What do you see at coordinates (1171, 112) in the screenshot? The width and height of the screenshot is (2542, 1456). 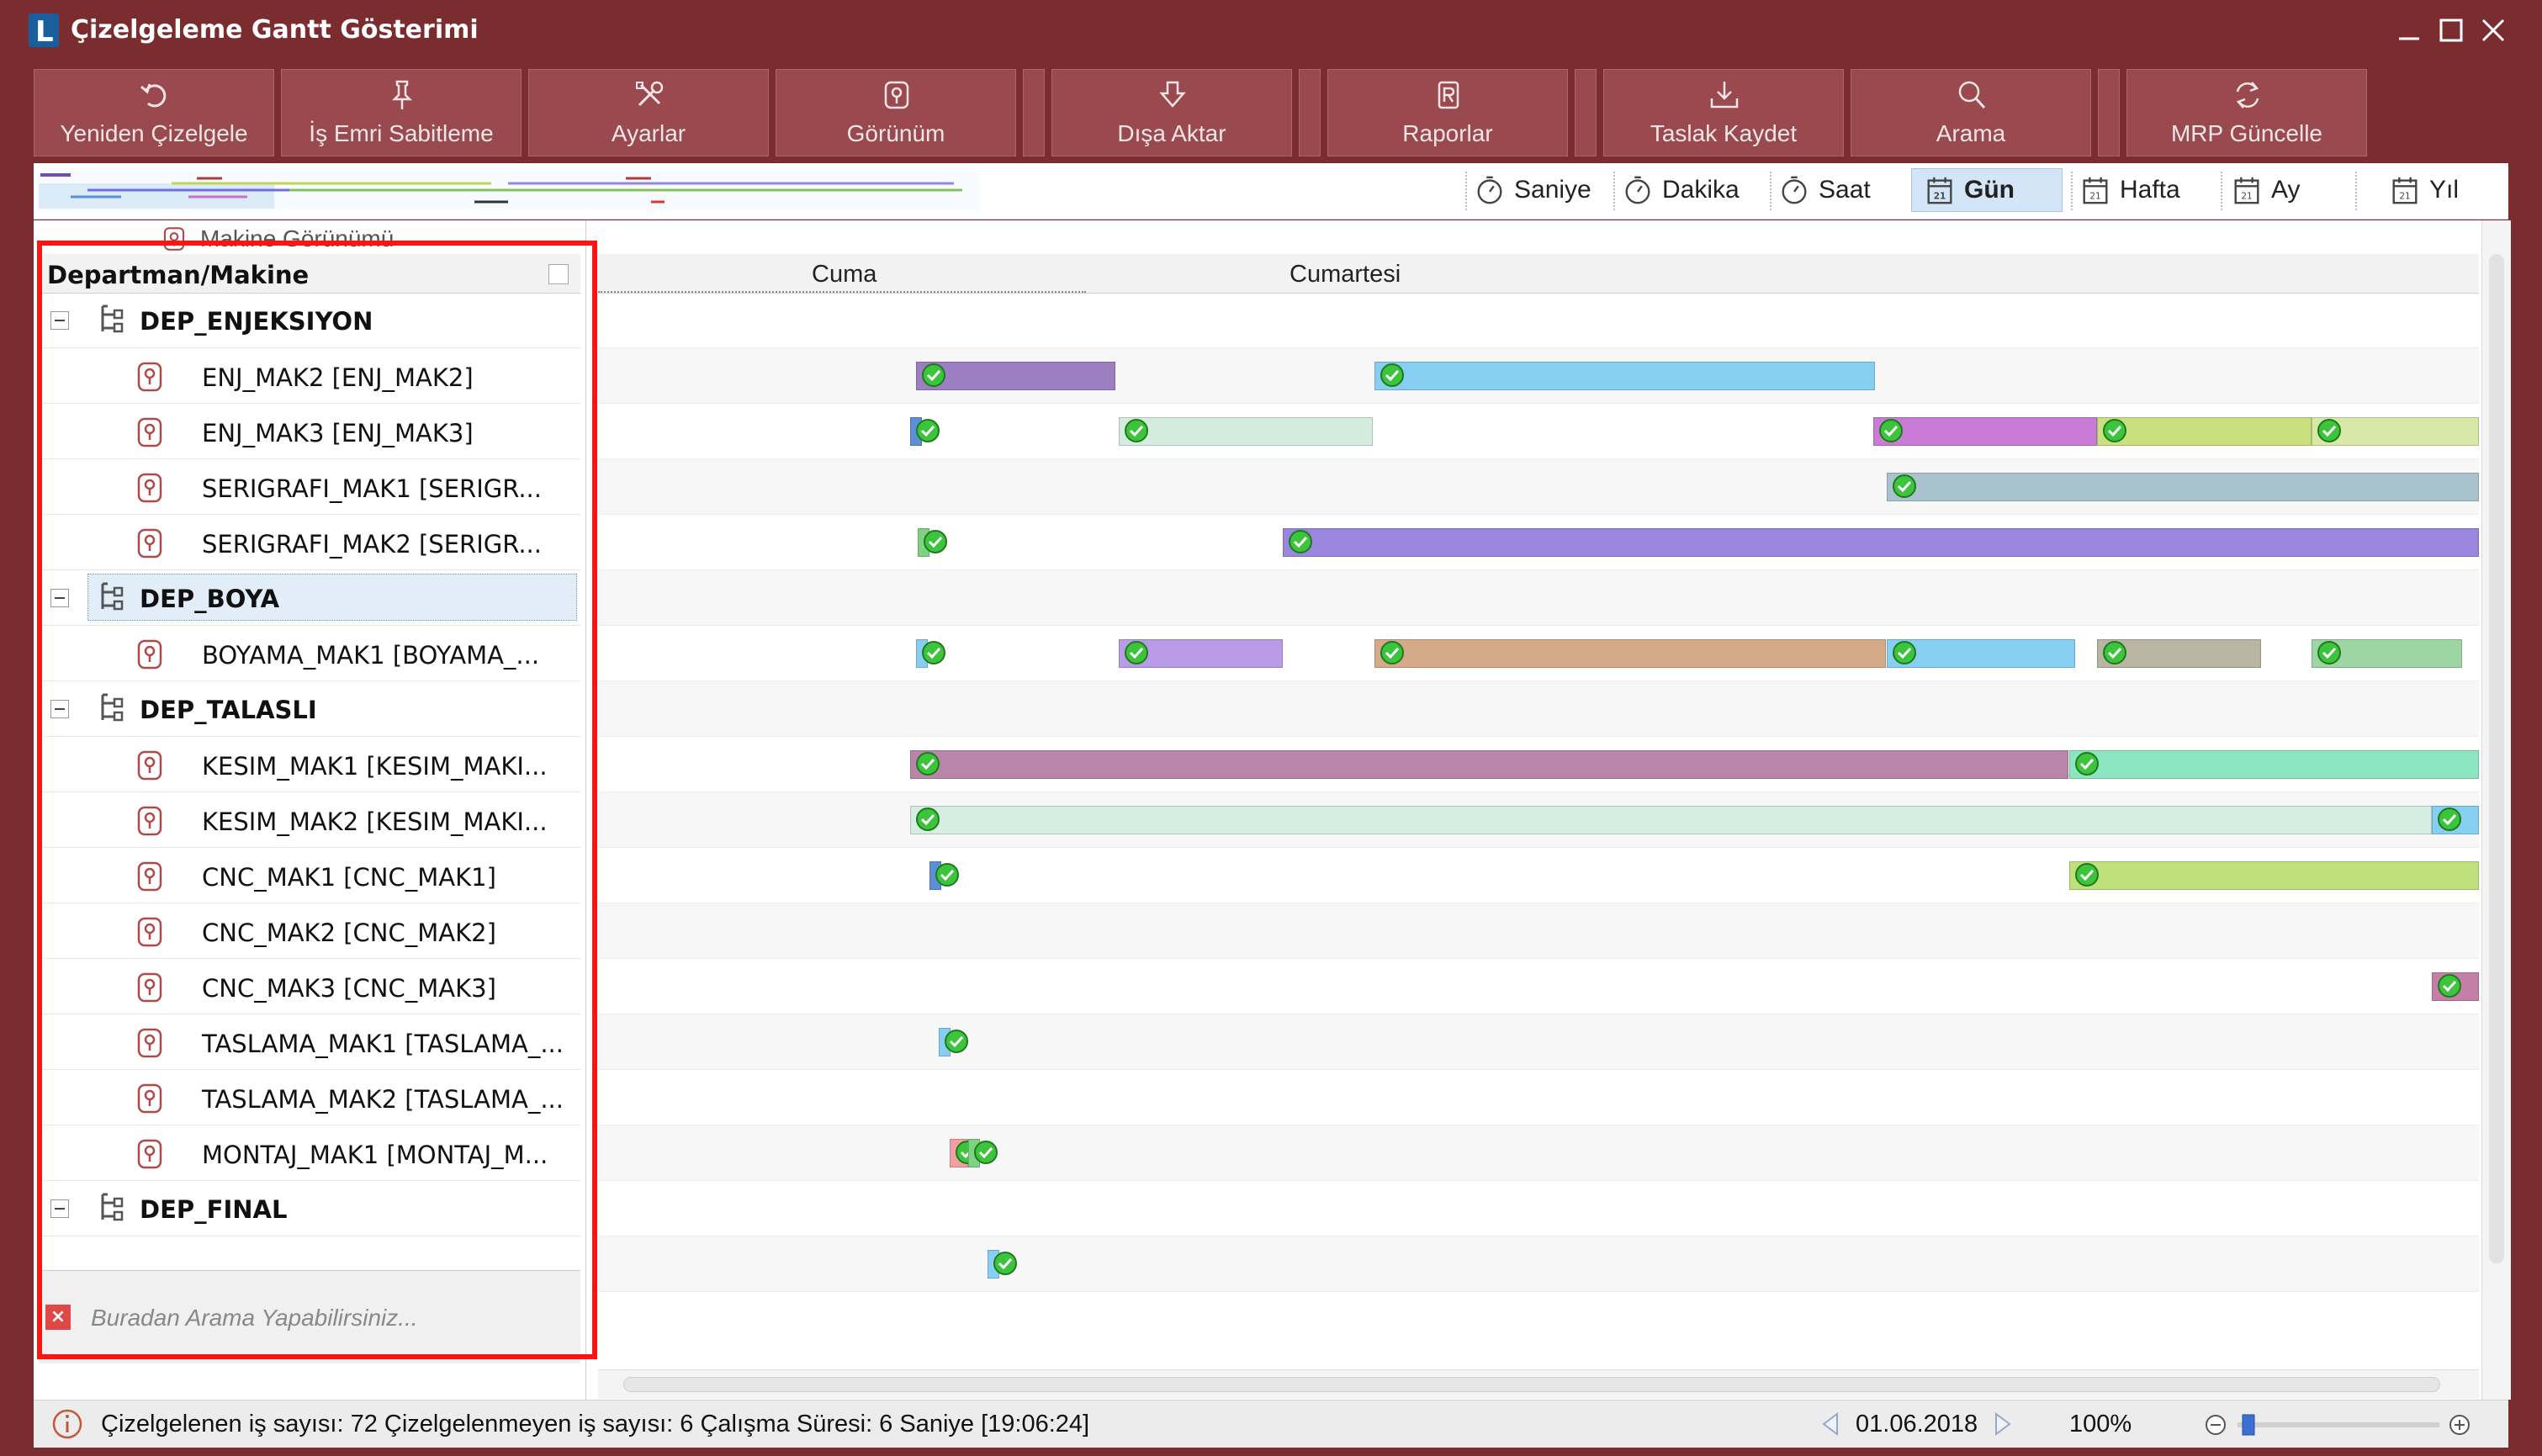 I see `export-button: Dışa Aktar` at bounding box center [1171, 112].